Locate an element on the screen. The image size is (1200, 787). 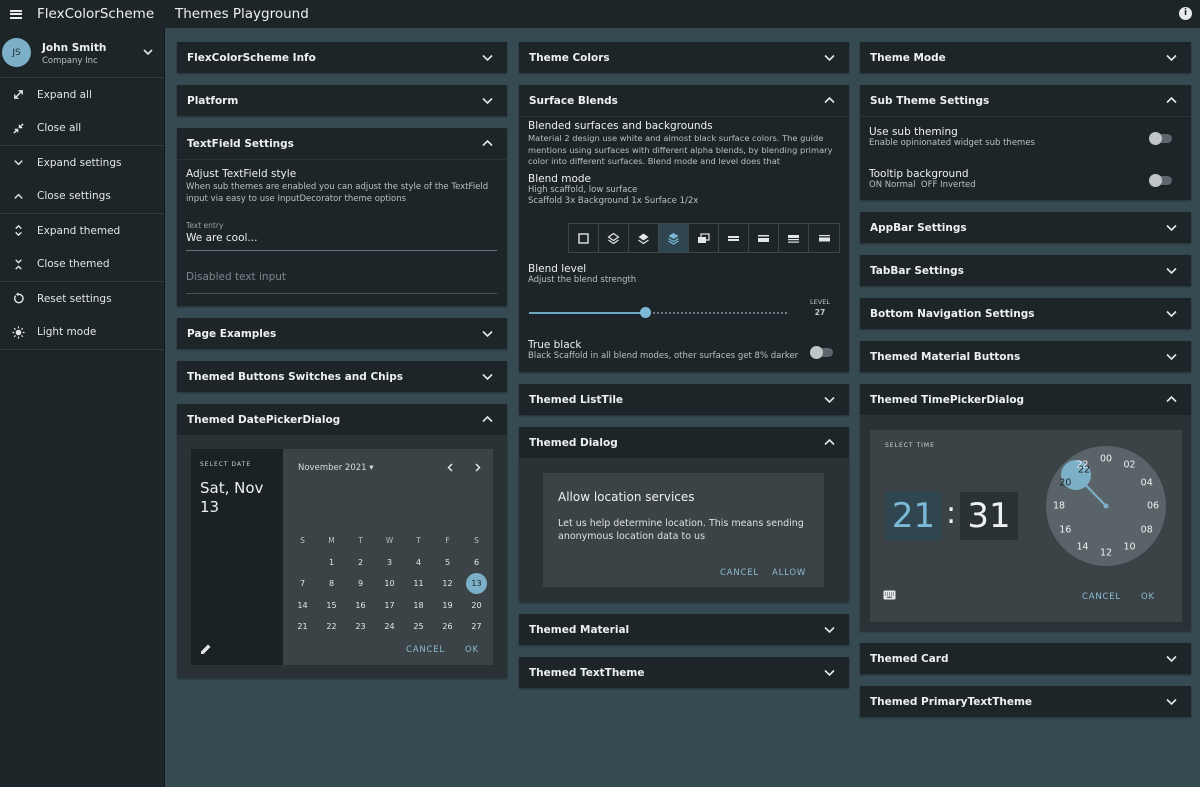
minute-field: 31 is located at coordinates (989, 516).